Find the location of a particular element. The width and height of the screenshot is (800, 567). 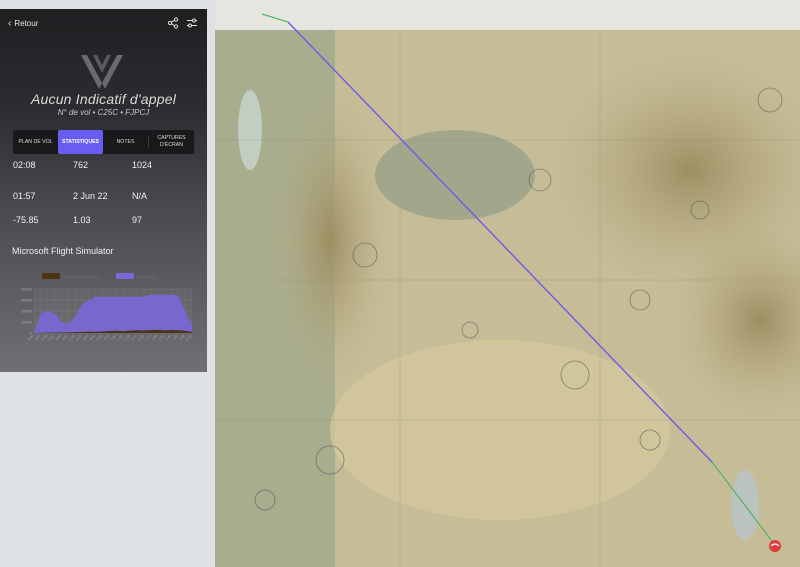

chart-x-tick-label: 1:55 is located at coordinates (189, 338).